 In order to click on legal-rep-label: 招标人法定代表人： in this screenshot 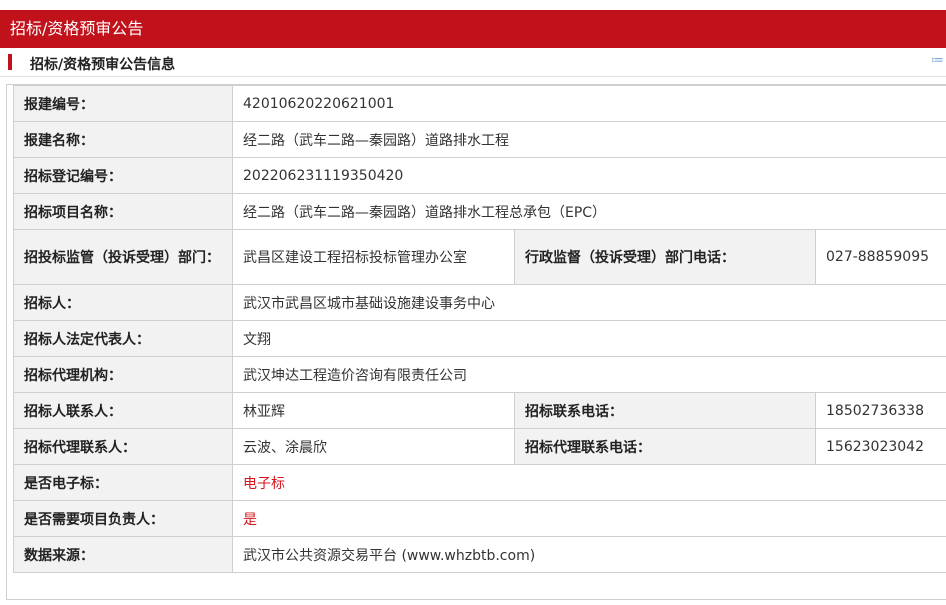, I will do `click(123, 338)`.